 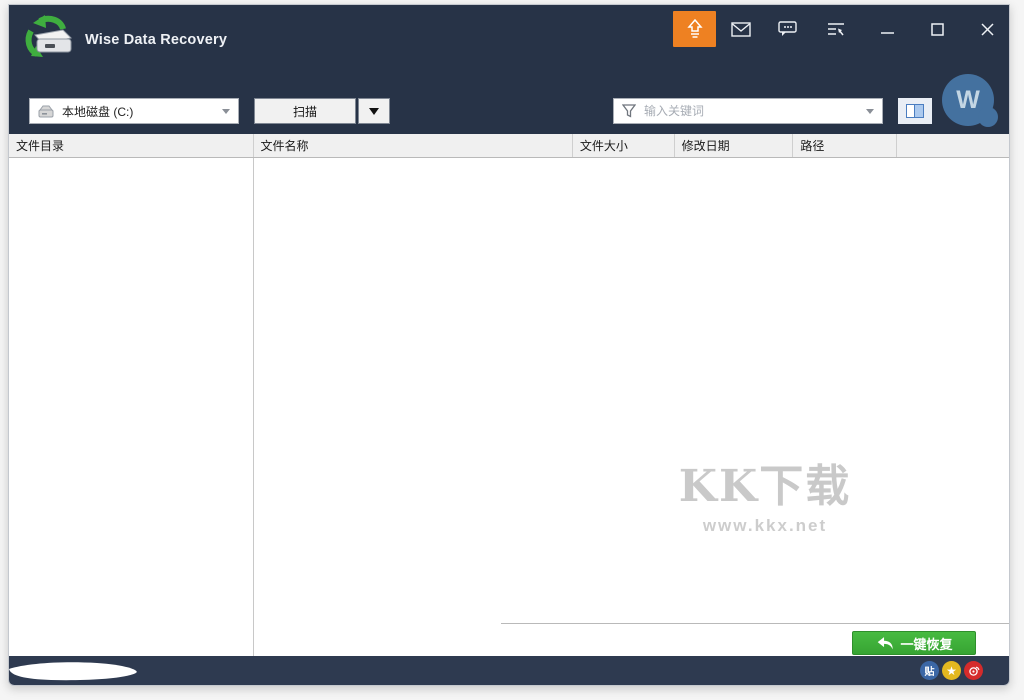 I want to click on weibo-icon, so click(x=973, y=670).